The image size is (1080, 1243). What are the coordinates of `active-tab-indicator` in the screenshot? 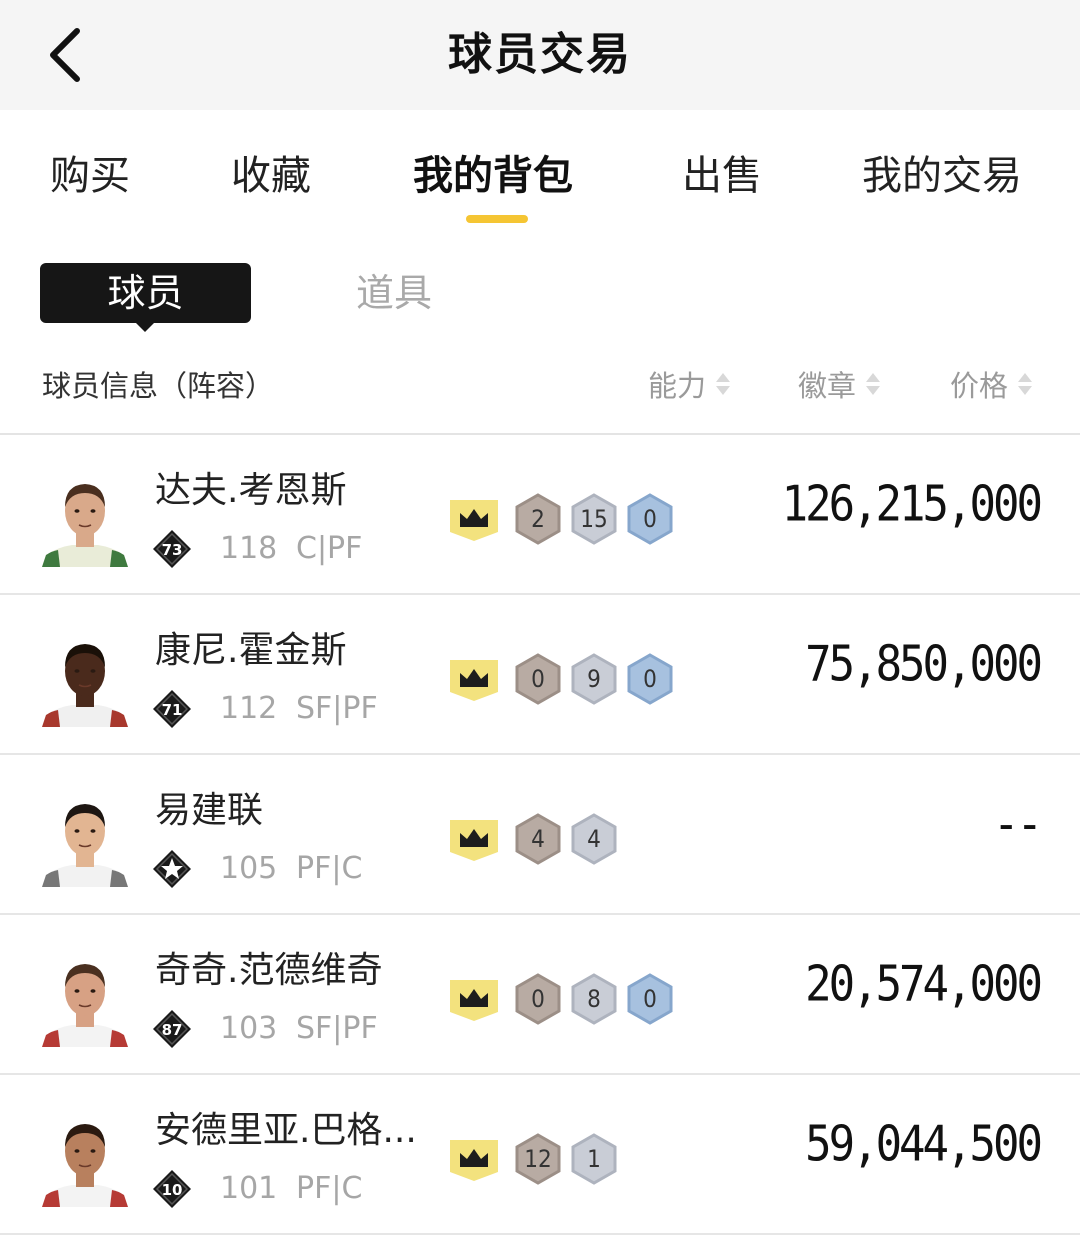 It's located at (497, 219).